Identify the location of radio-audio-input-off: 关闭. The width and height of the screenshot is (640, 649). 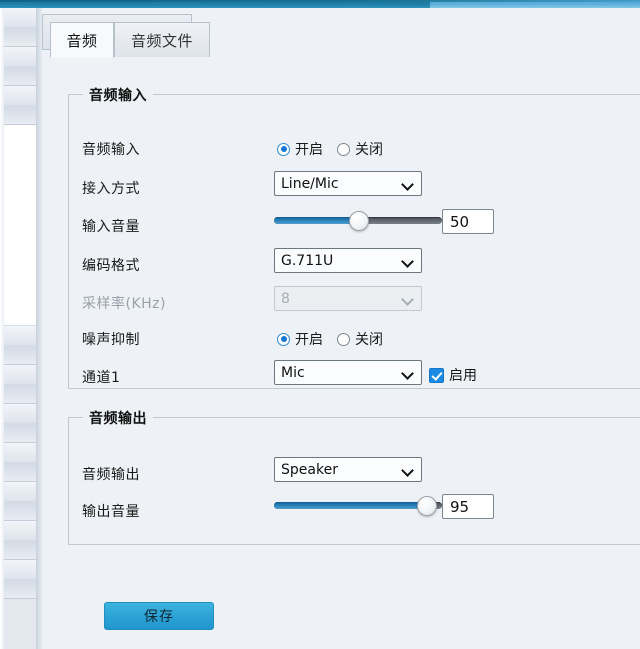
(360, 149).